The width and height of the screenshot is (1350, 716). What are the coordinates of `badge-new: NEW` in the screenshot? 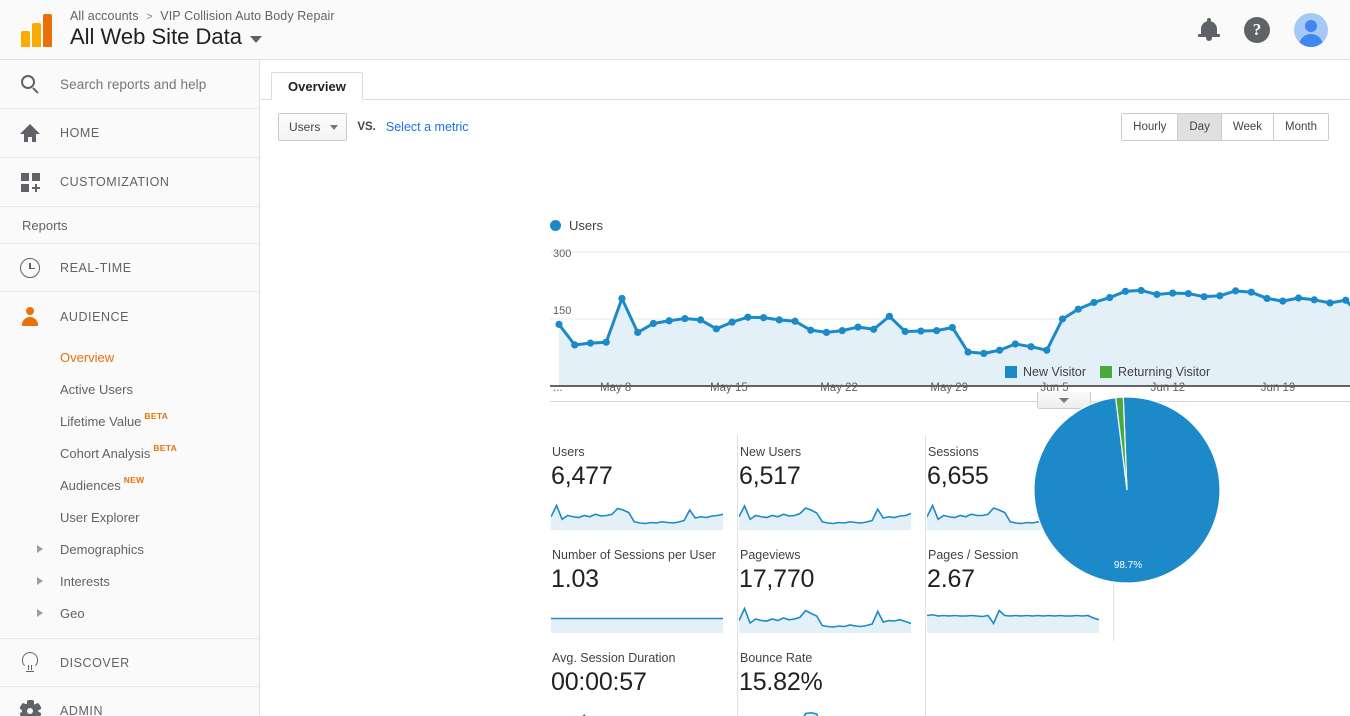 It's located at (134, 480).